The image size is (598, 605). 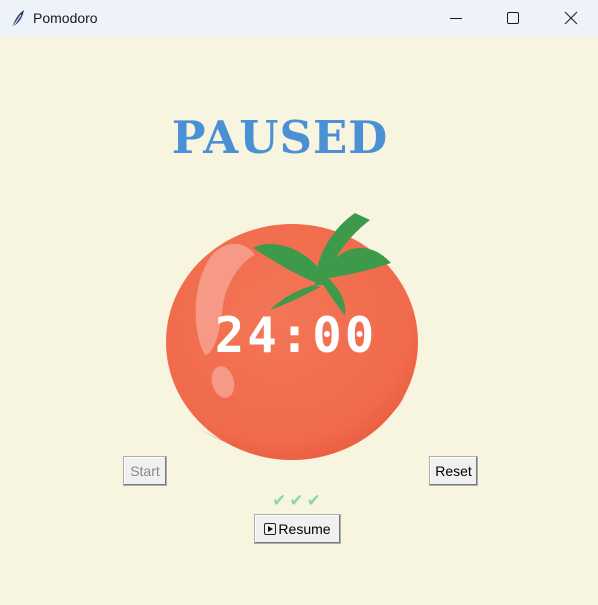 What do you see at coordinates (145, 471) in the screenshot?
I see `start-button: Start` at bounding box center [145, 471].